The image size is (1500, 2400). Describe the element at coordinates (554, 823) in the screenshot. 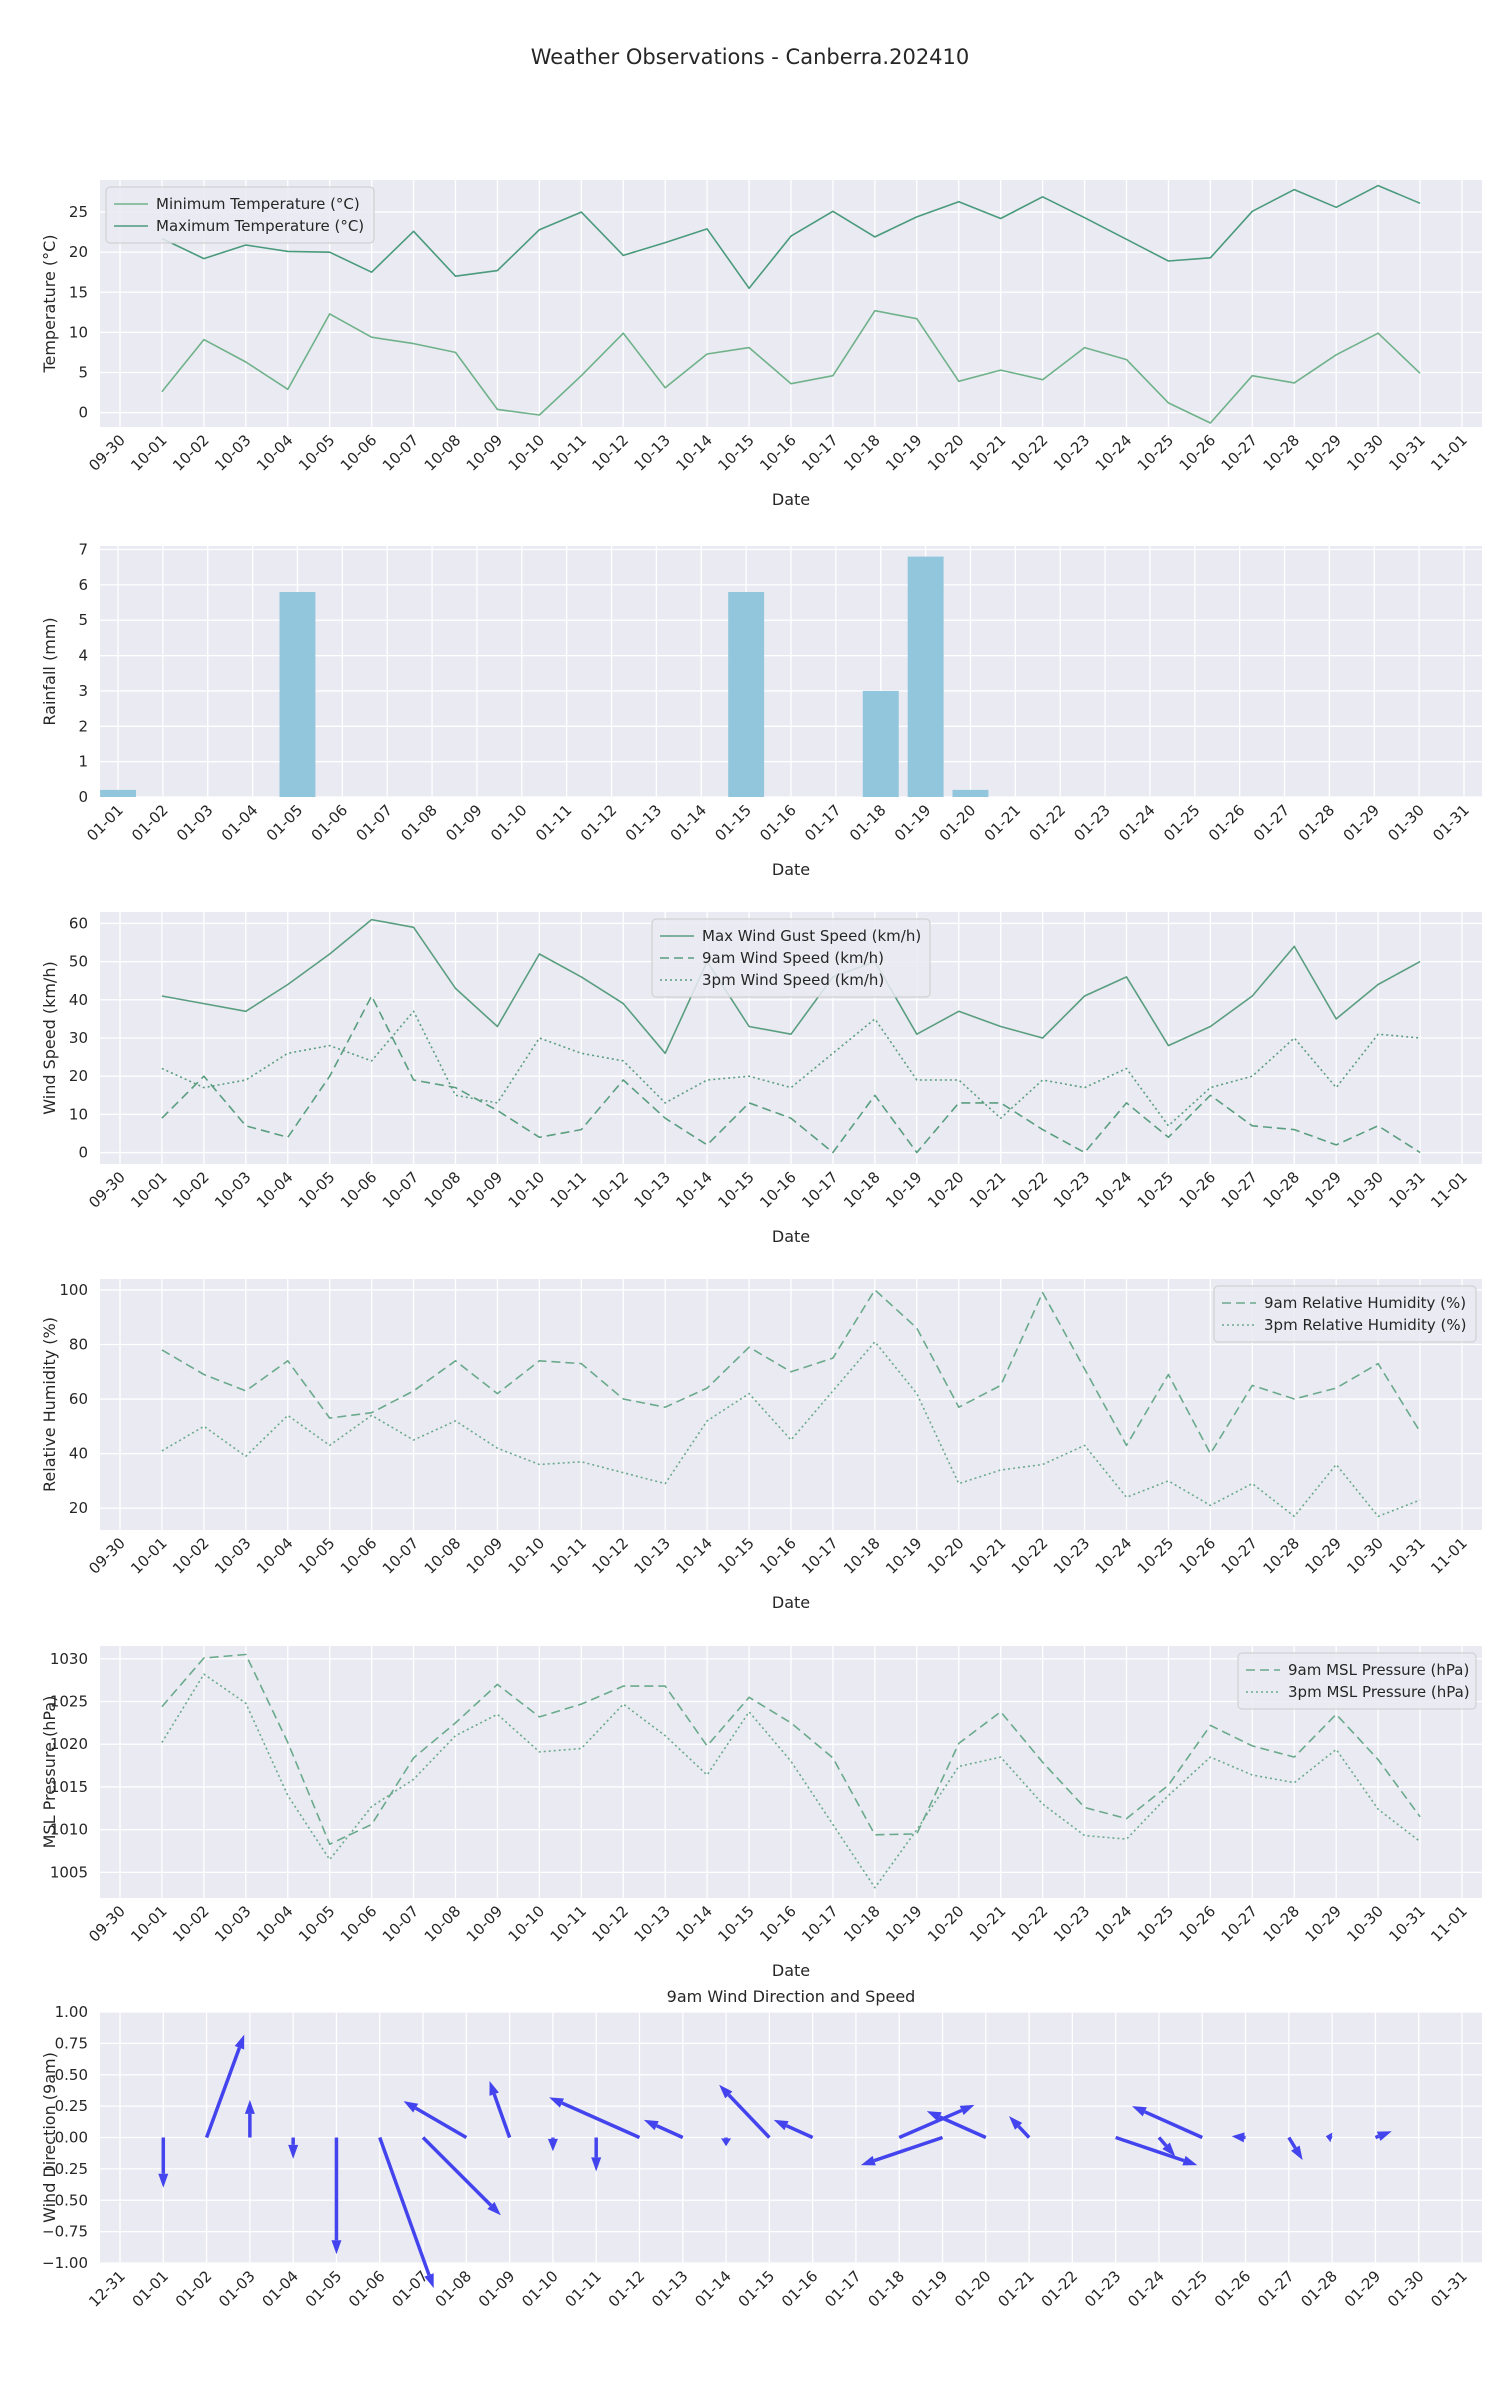

I see `x-tick-label: 01-11` at that location.